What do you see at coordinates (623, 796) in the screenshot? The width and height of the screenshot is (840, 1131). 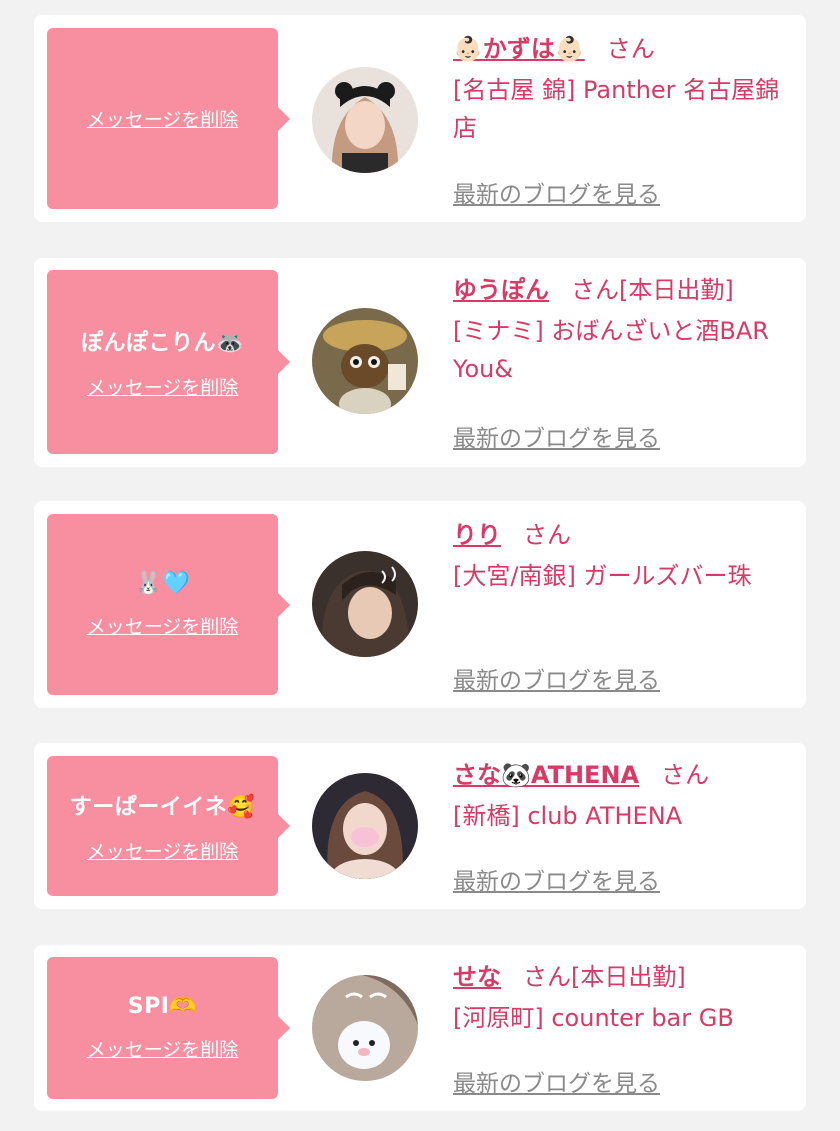 I see `favorite-info: さな🐼ATHENA さん [新橋] club ATHENA` at bounding box center [623, 796].